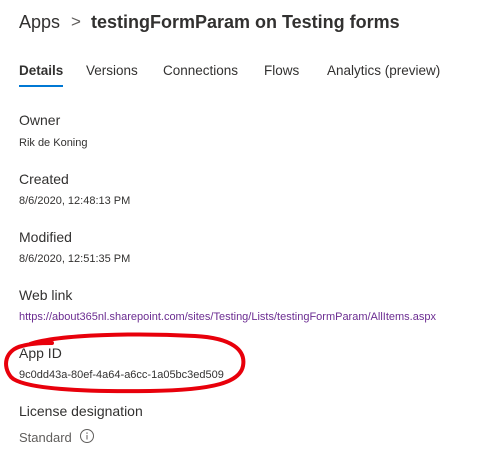 This screenshot has height=453, width=500. Describe the element at coordinates (39, 22) in the screenshot. I see `breadcrumb-apps-link: Apps` at that location.